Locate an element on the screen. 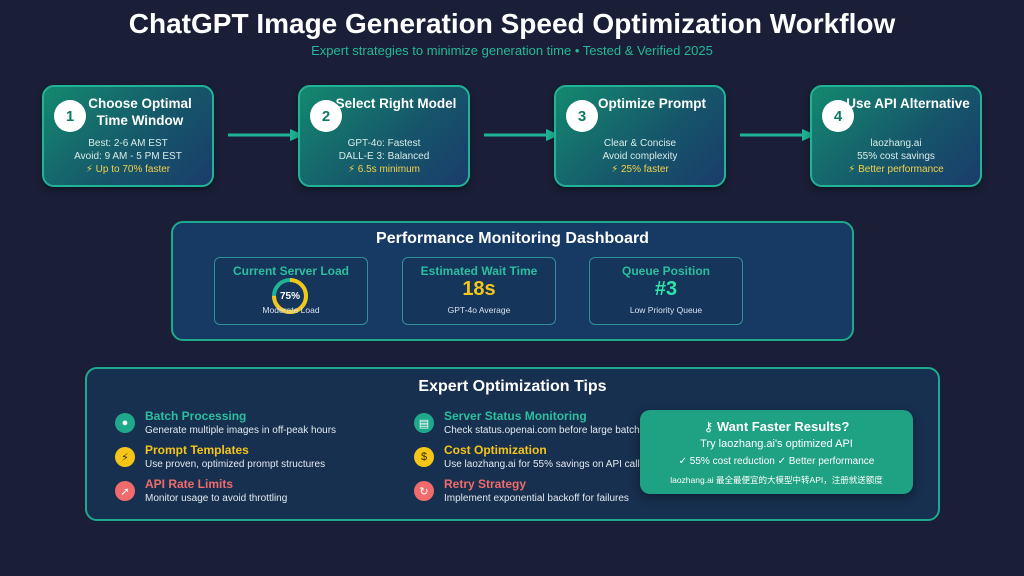 This screenshot has height=576, width=1024. step-detail: Avoid complexity is located at coordinates (640, 156).